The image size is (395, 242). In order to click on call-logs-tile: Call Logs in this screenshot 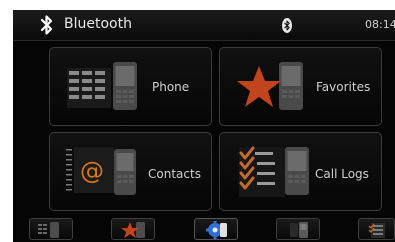, I will do `click(300, 171)`.